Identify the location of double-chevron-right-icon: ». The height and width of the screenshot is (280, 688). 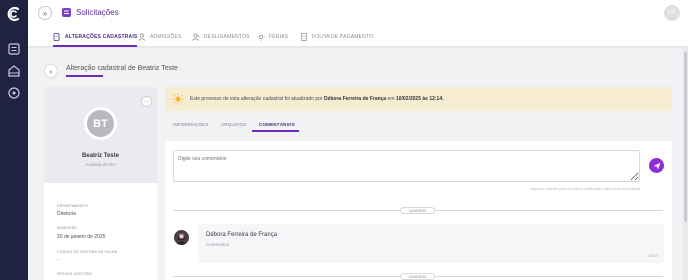
(45, 13).